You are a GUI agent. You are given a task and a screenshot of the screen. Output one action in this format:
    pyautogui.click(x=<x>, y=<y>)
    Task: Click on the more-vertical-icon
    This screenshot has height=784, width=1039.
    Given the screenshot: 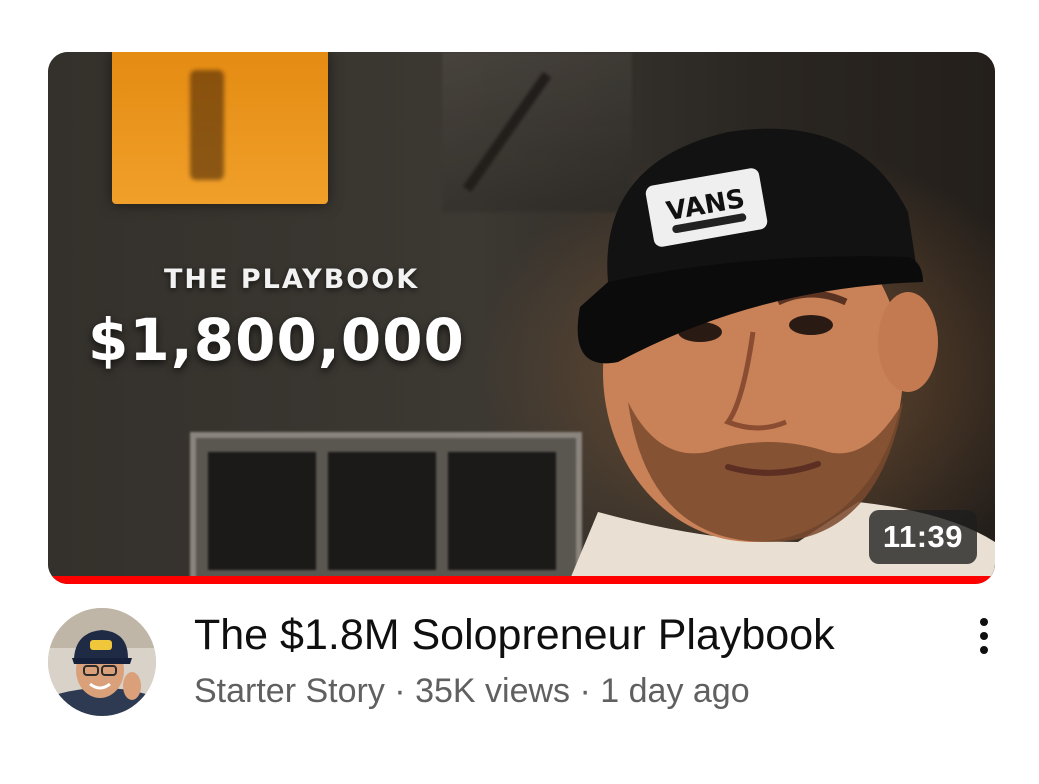 What is the action you would take?
    pyautogui.click(x=984, y=636)
    